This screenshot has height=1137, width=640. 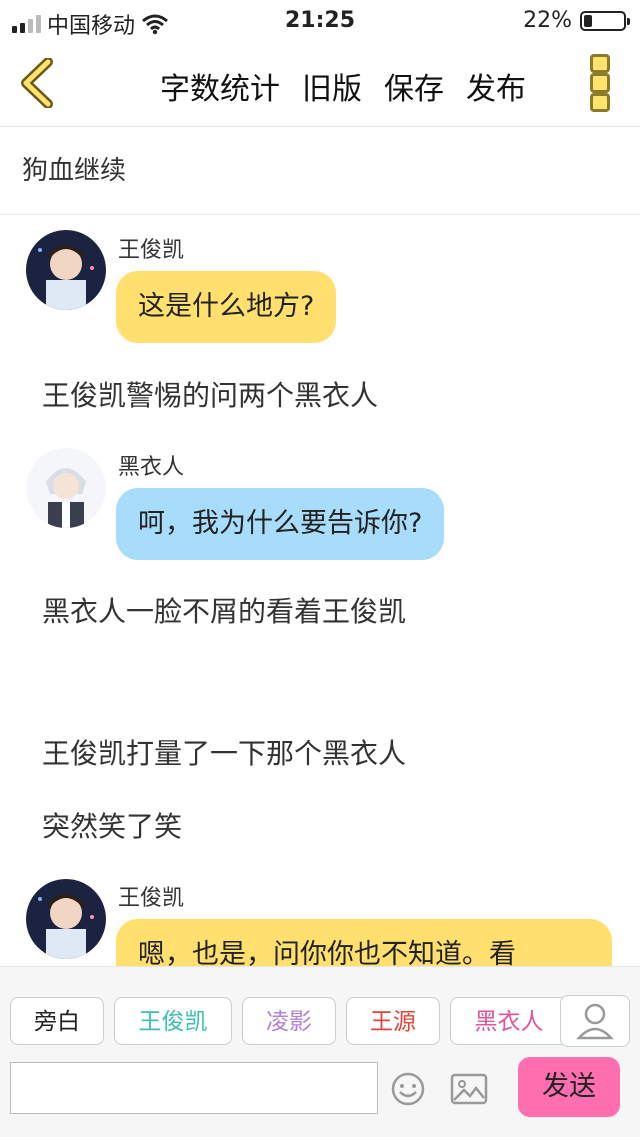 What do you see at coordinates (569, 1087) in the screenshot?
I see `send-button: 发送` at bounding box center [569, 1087].